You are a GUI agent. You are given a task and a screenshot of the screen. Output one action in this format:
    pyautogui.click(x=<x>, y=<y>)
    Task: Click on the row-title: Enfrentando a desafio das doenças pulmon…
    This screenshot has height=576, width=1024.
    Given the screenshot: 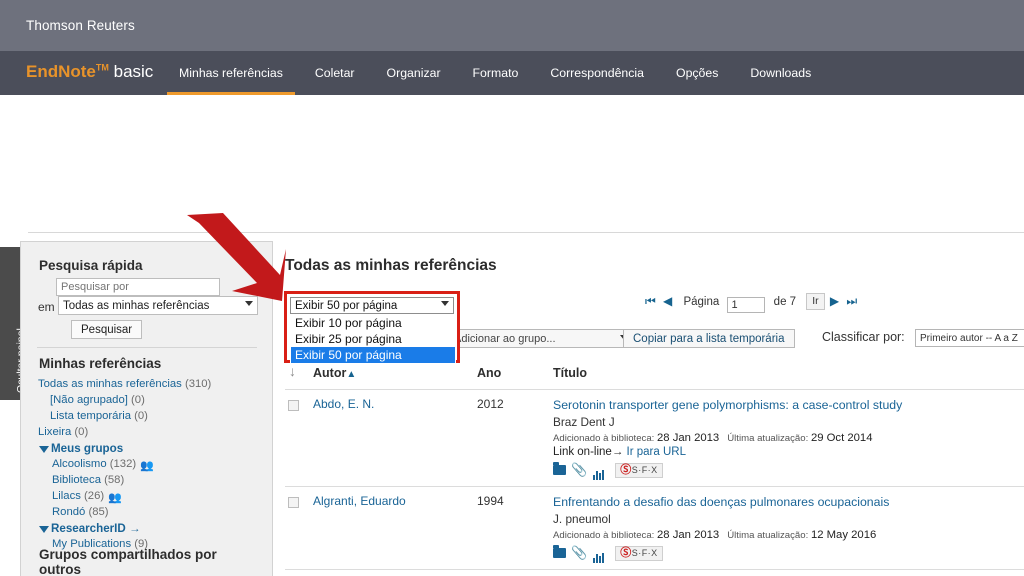 What is the action you would take?
    pyautogui.click(x=788, y=502)
    